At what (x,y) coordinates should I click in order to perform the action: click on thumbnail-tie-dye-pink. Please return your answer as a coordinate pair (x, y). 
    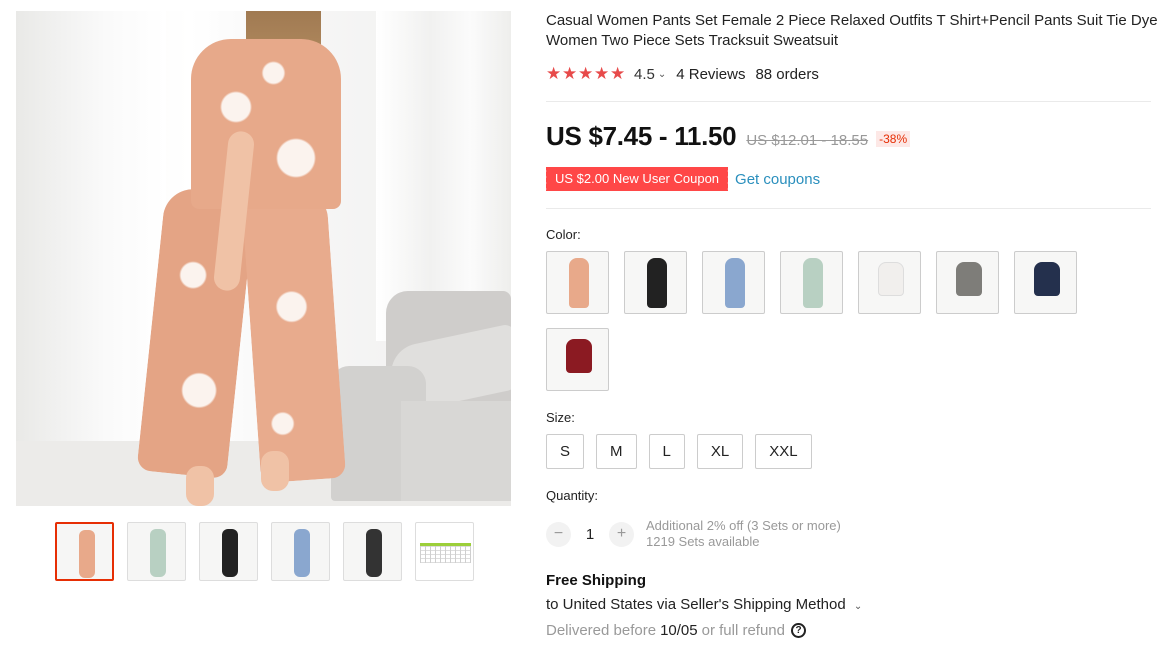
    Looking at the image, I should click on (84, 551).